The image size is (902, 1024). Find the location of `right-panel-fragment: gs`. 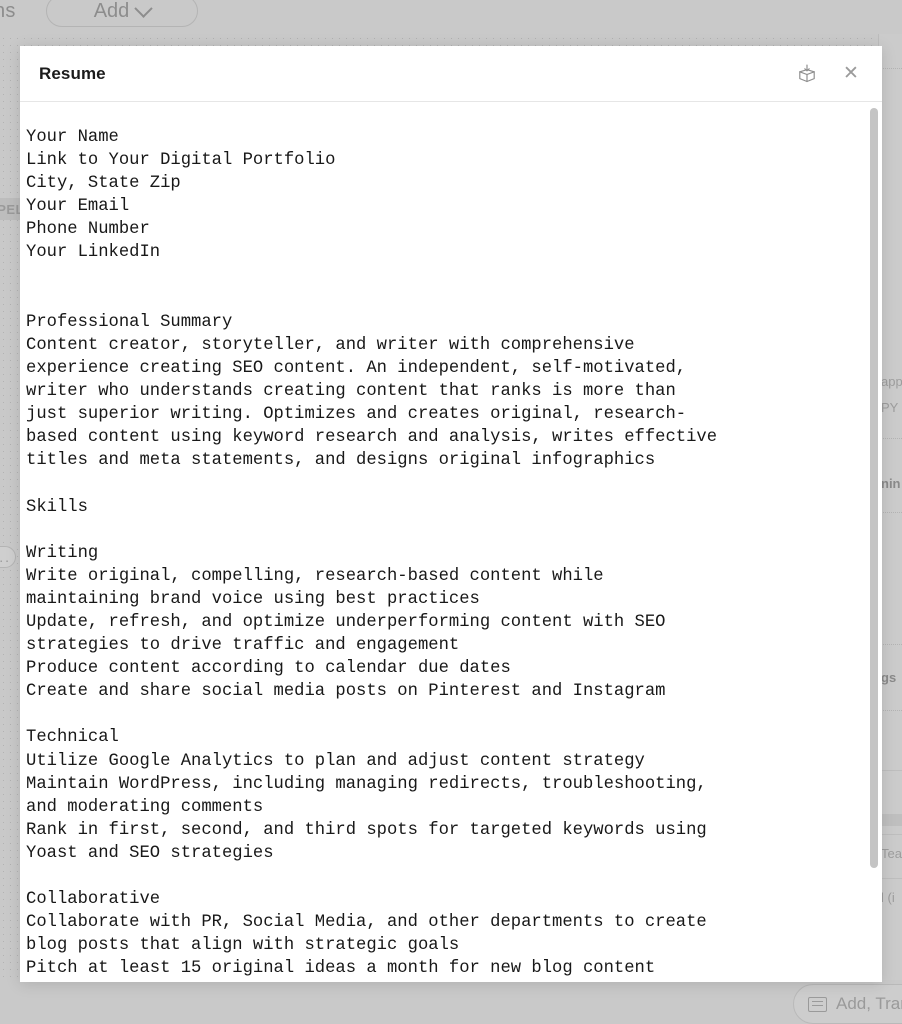

right-panel-fragment: gs is located at coordinates (889, 677).